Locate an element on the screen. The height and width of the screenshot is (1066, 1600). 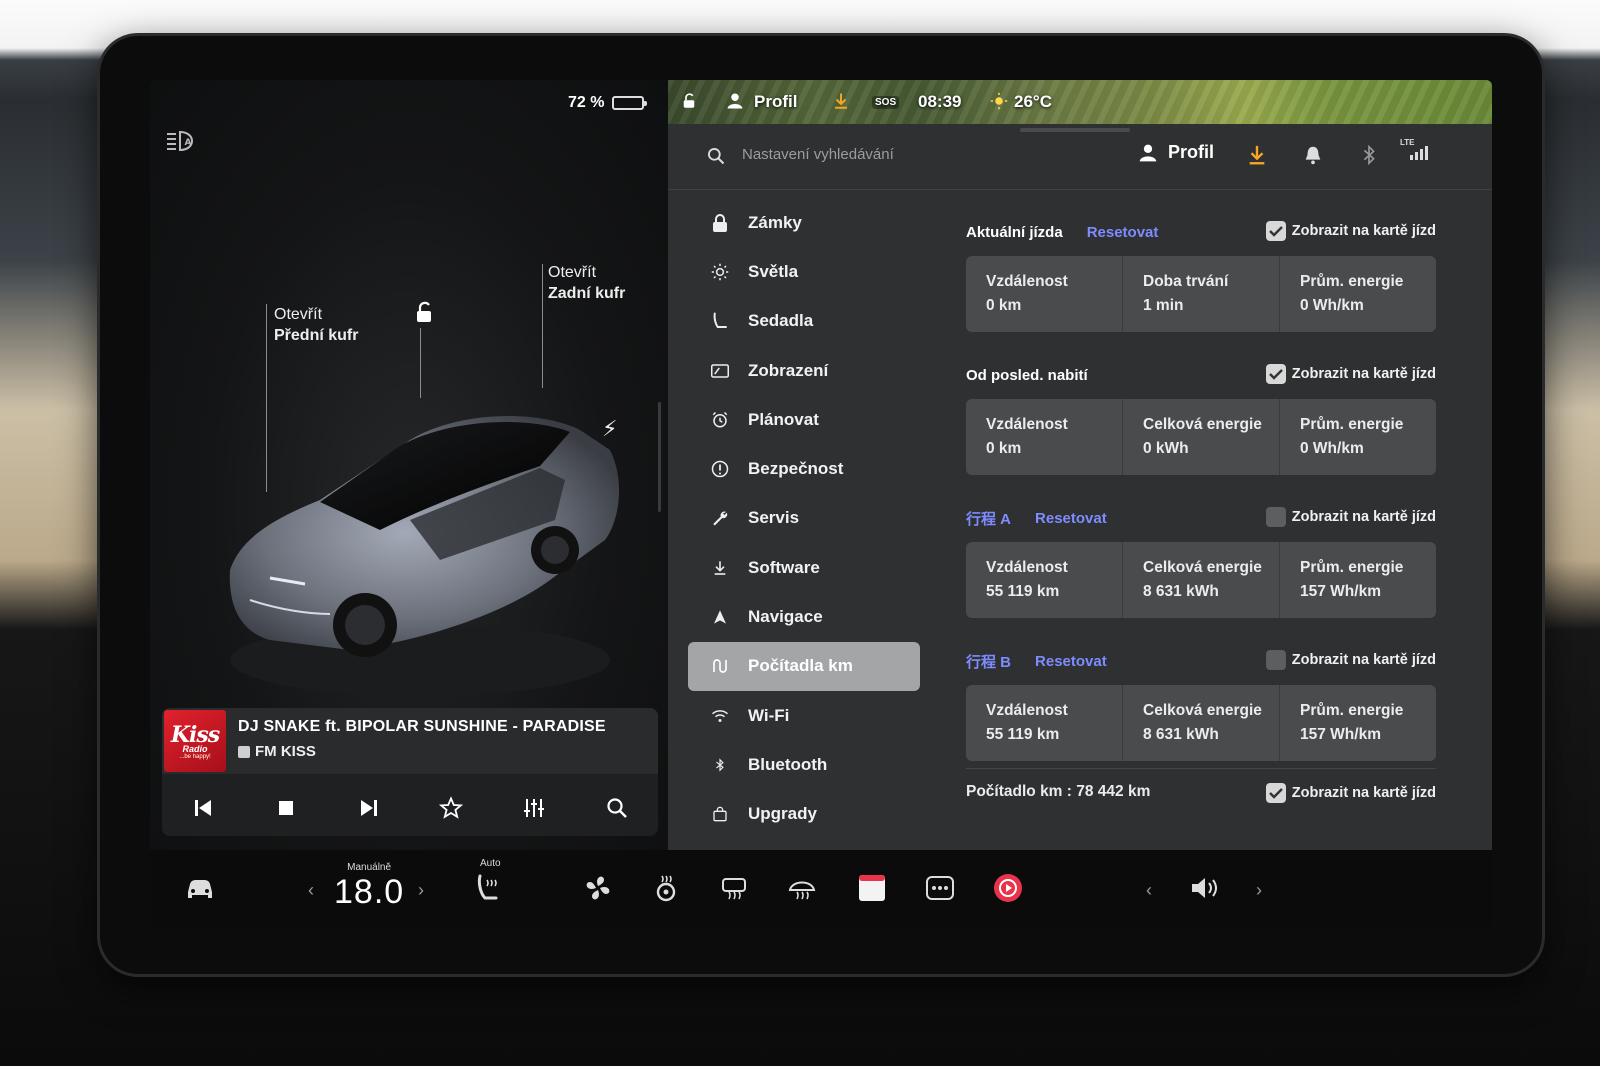
fan-button is located at coordinates (598, 888).